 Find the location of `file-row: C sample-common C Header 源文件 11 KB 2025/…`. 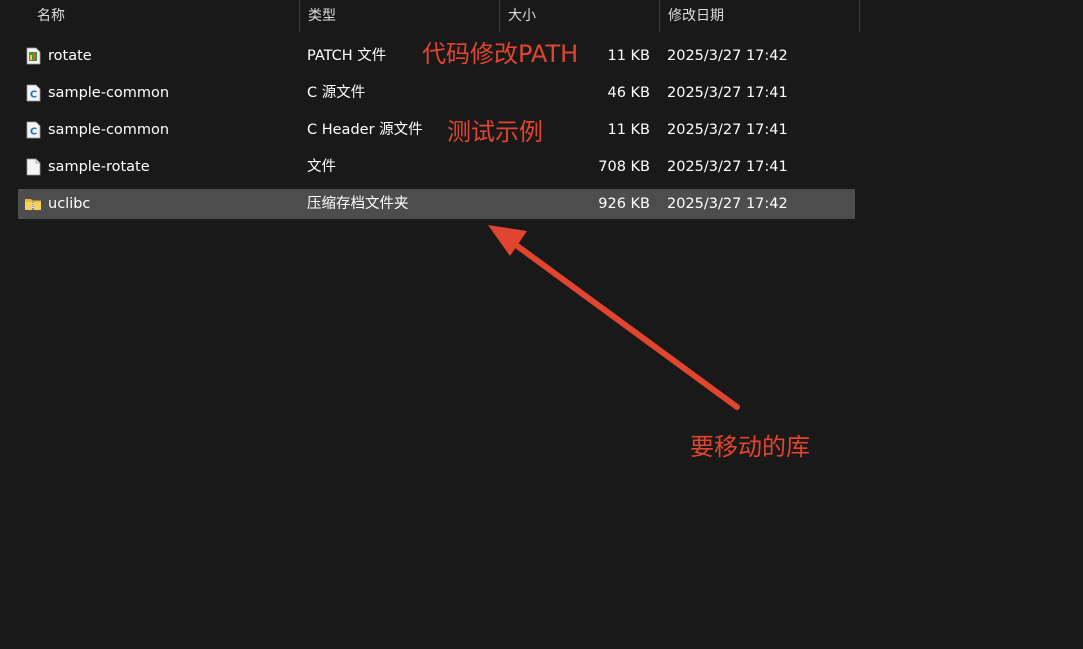

file-row: C sample-common C Header 源文件 11 KB 2025/… is located at coordinates (436, 130).